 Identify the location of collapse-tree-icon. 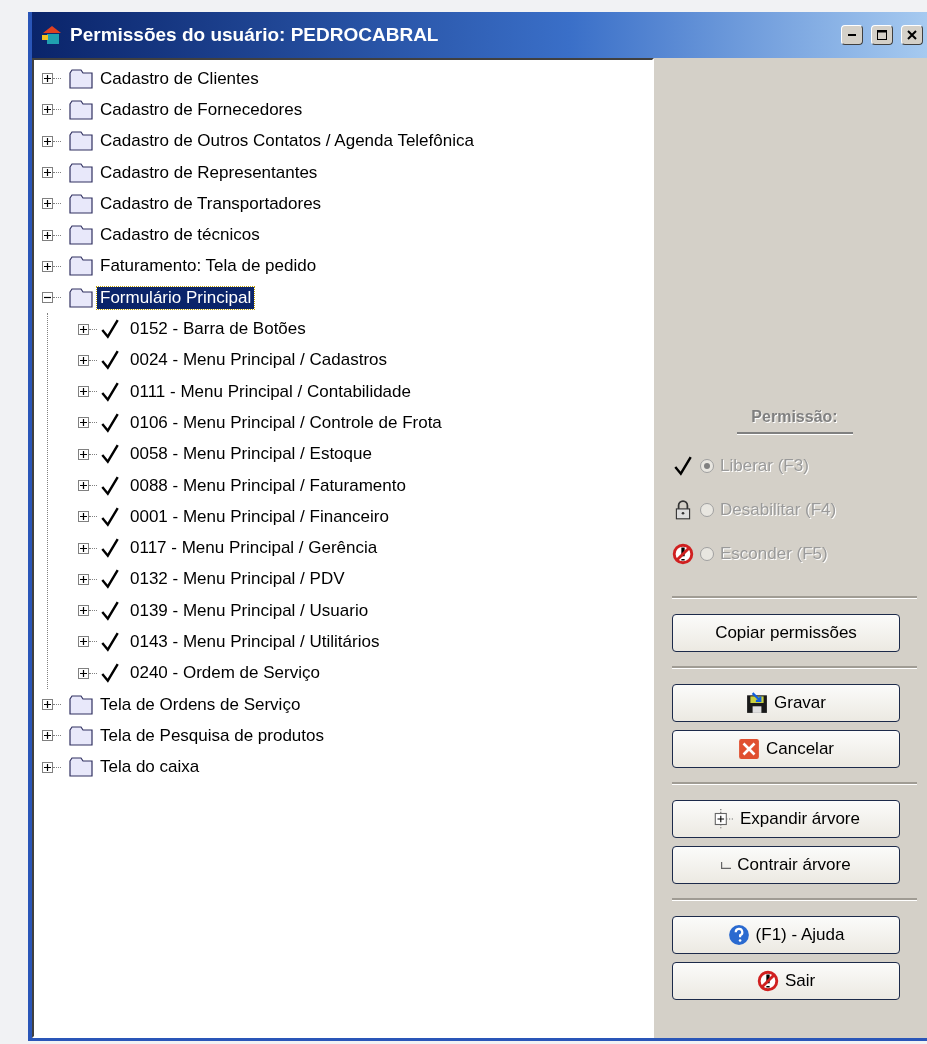
(726, 865).